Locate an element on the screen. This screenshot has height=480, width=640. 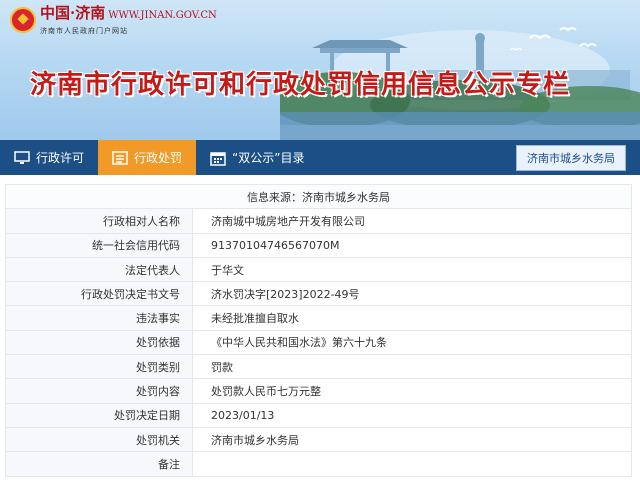
logo-domain: WWW.JINAN.GOV.CN is located at coordinates (162, 15).